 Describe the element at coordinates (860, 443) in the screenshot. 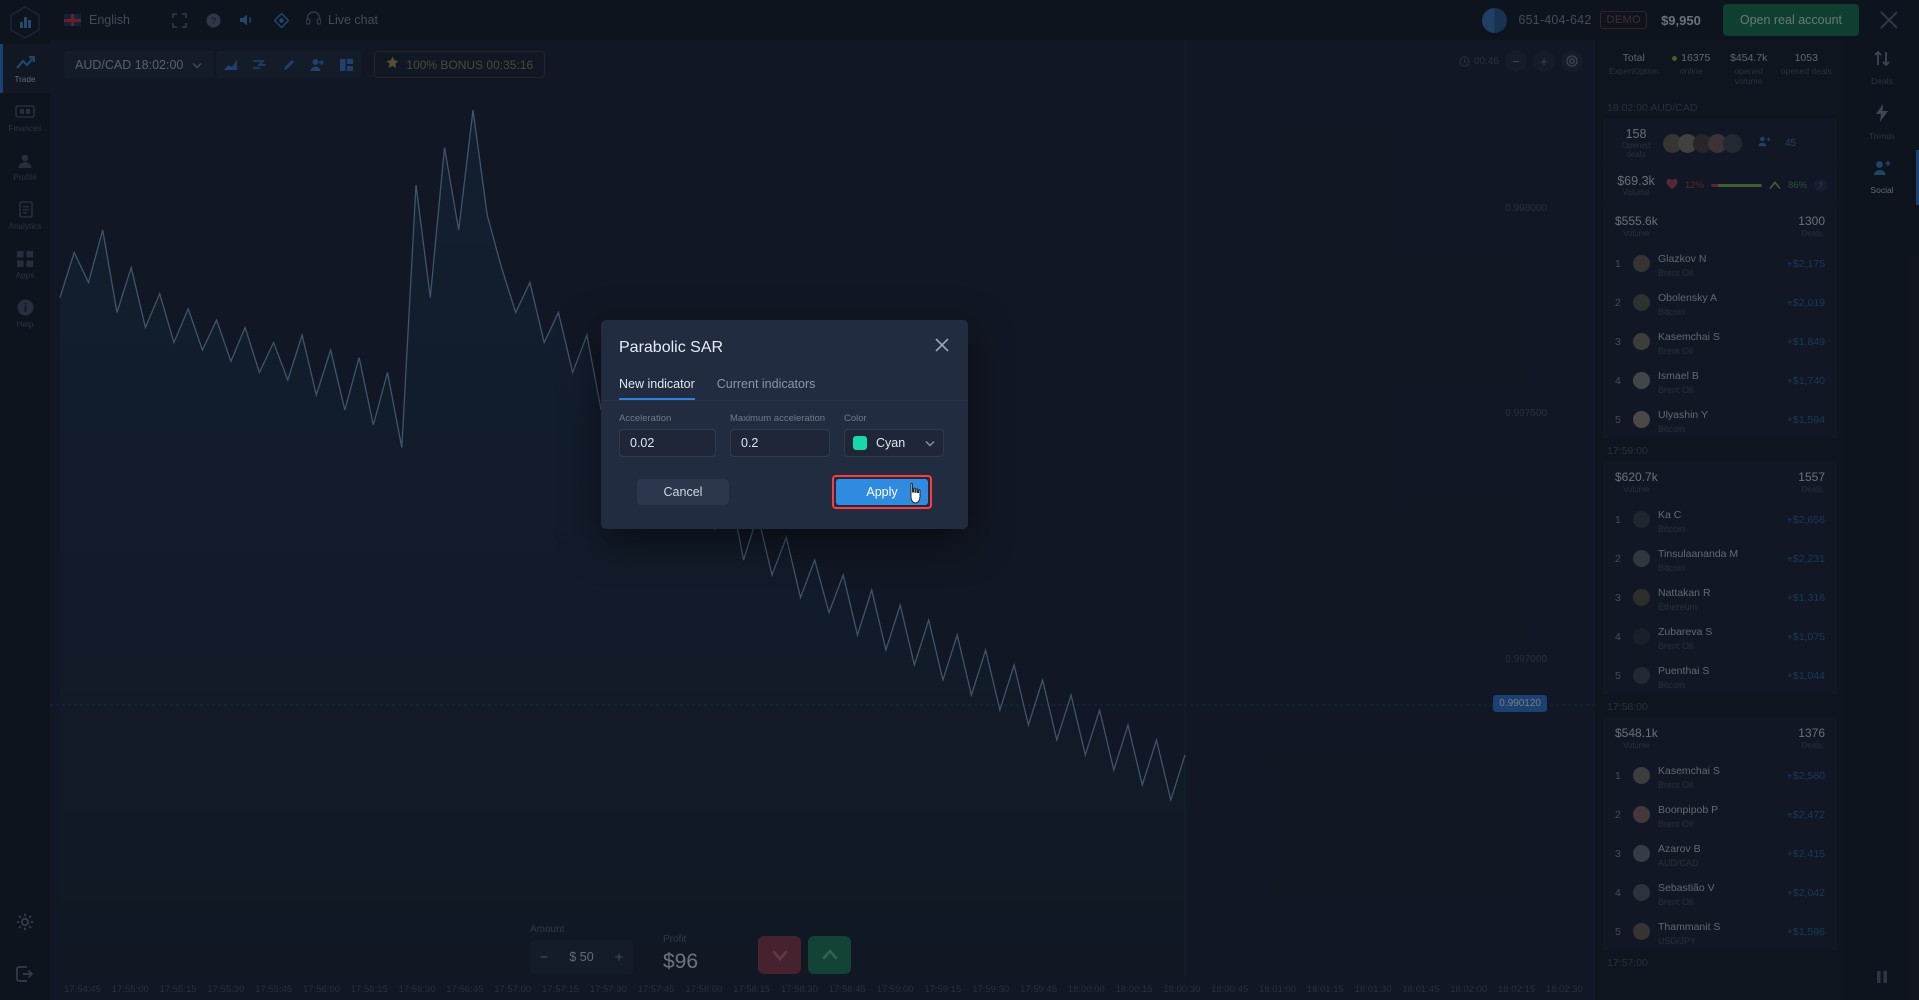

I see `color-swatch` at that location.